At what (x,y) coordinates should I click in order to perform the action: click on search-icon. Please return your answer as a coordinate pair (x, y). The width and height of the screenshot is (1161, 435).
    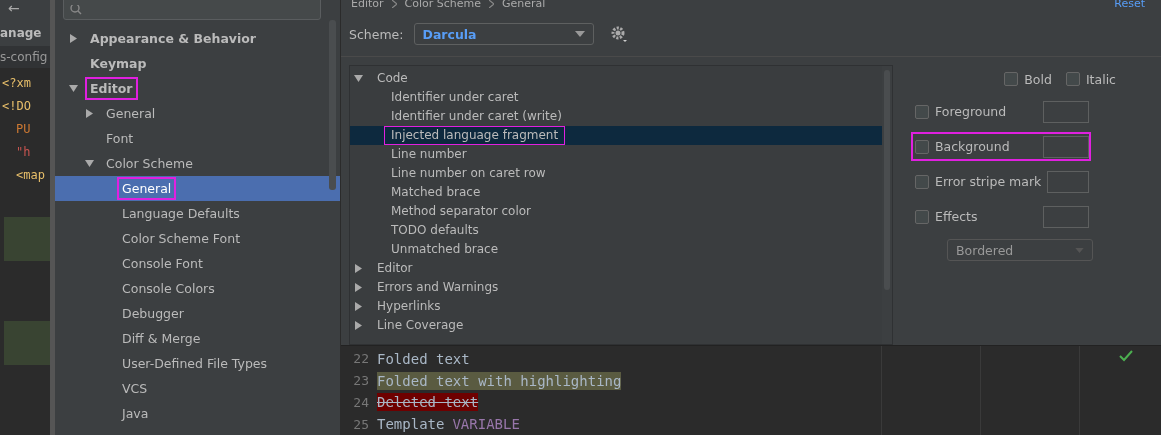
    Looking at the image, I should click on (77, 10).